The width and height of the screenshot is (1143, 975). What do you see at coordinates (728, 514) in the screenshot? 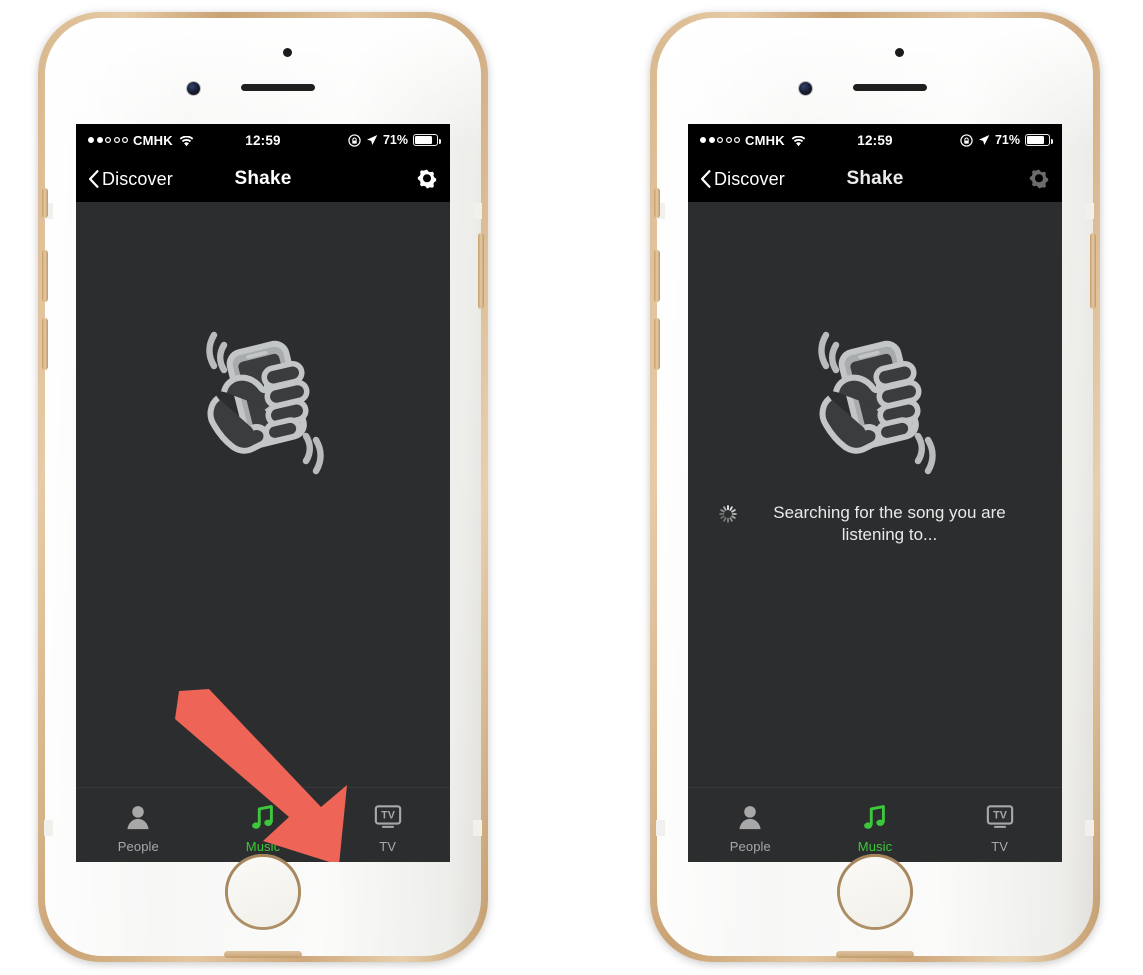
I see `loading-spinner-icon` at bounding box center [728, 514].